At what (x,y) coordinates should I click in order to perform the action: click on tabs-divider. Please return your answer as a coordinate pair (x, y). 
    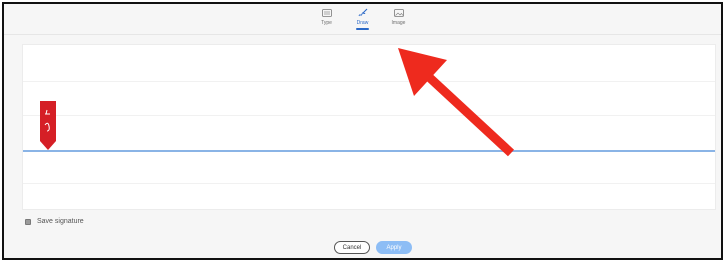
    Looking at the image, I should click on (362, 34).